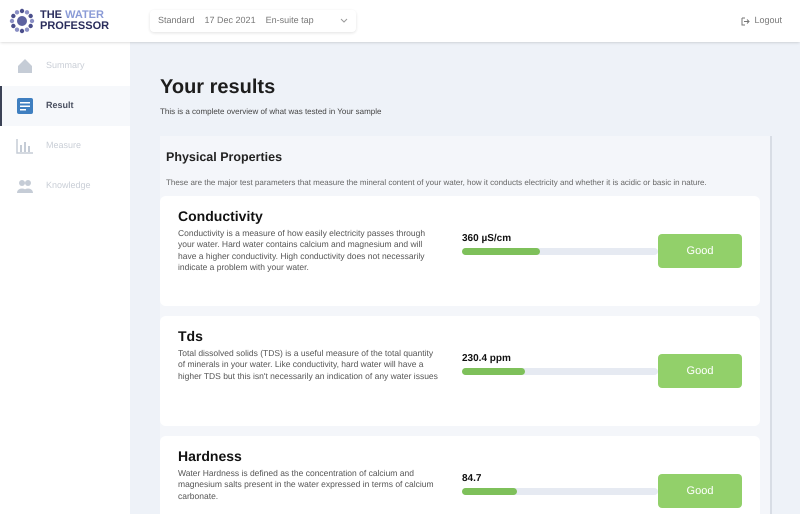 This screenshot has width=800, height=514. What do you see at coordinates (306, 485) in the screenshot?
I see `result-description: Water Hardness is defined as the concentration of calcium and magnesium salts present in the water expressed in terms of calcium carbonate.` at bounding box center [306, 485].